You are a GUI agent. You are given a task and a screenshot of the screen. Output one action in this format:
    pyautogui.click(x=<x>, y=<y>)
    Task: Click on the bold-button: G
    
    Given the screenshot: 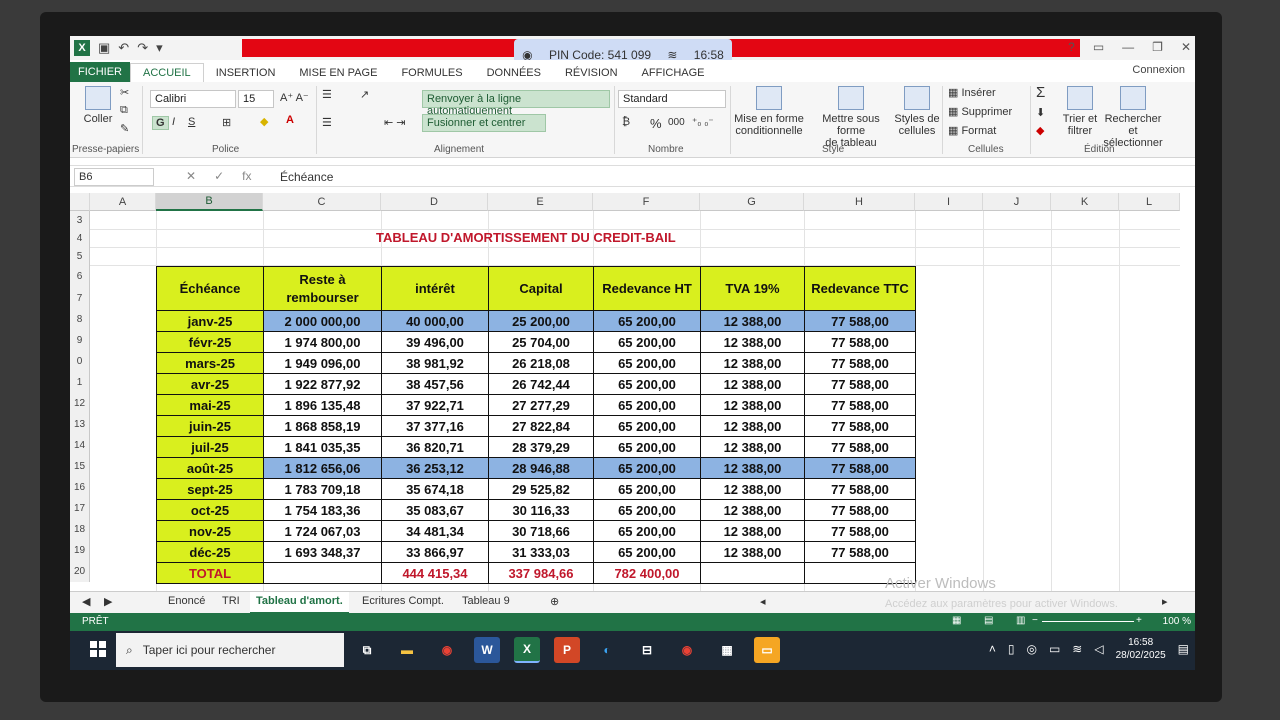 What is the action you would take?
    pyautogui.click(x=160, y=123)
    